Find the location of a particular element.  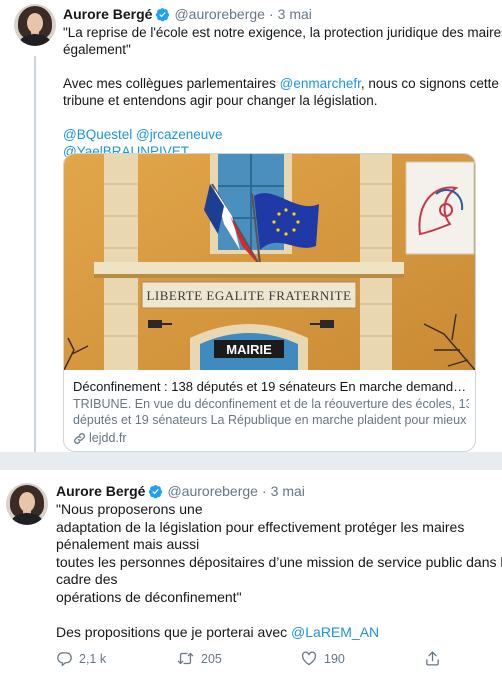

text-line: cadre des is located at coordinates (87, 579).